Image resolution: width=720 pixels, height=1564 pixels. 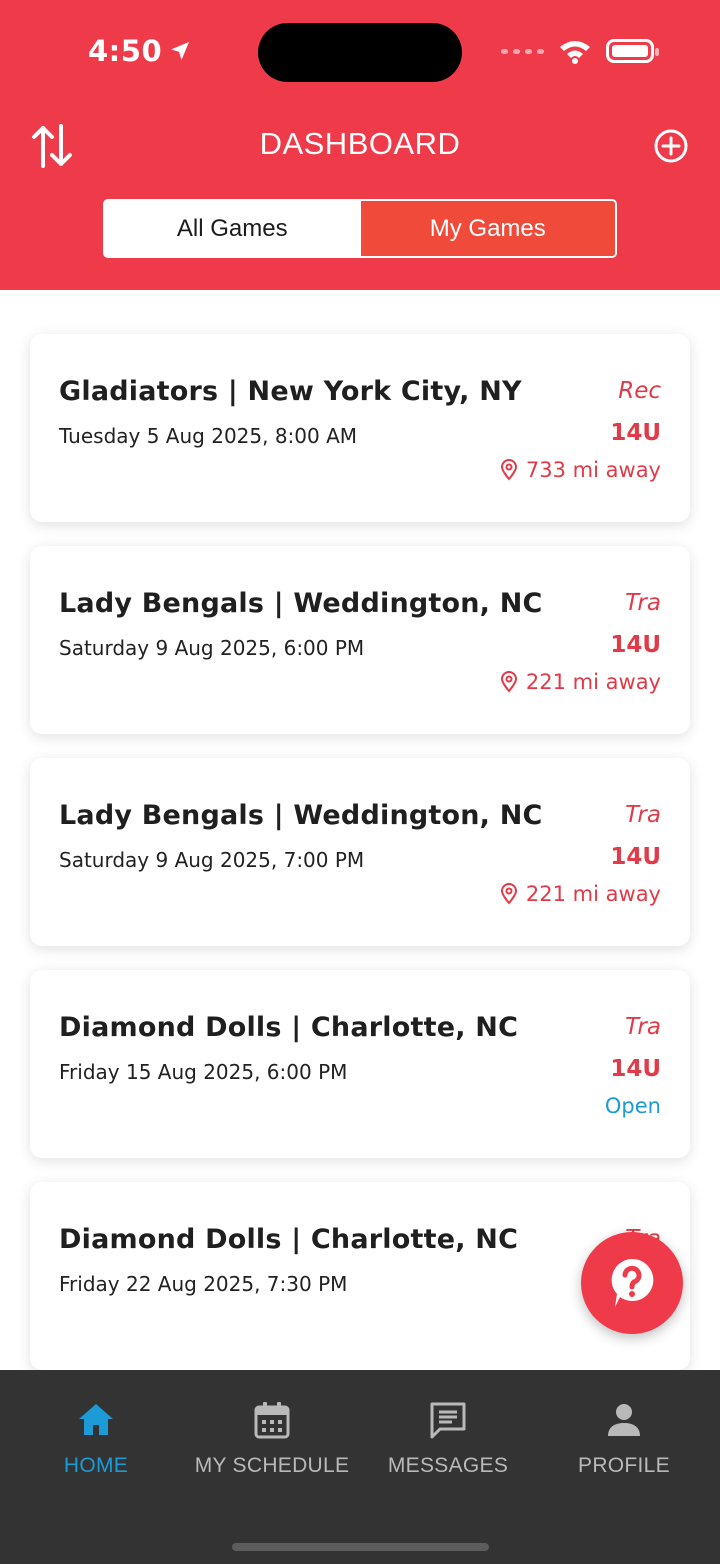 I want to click on home-icon, so click(x=96, y=1419).